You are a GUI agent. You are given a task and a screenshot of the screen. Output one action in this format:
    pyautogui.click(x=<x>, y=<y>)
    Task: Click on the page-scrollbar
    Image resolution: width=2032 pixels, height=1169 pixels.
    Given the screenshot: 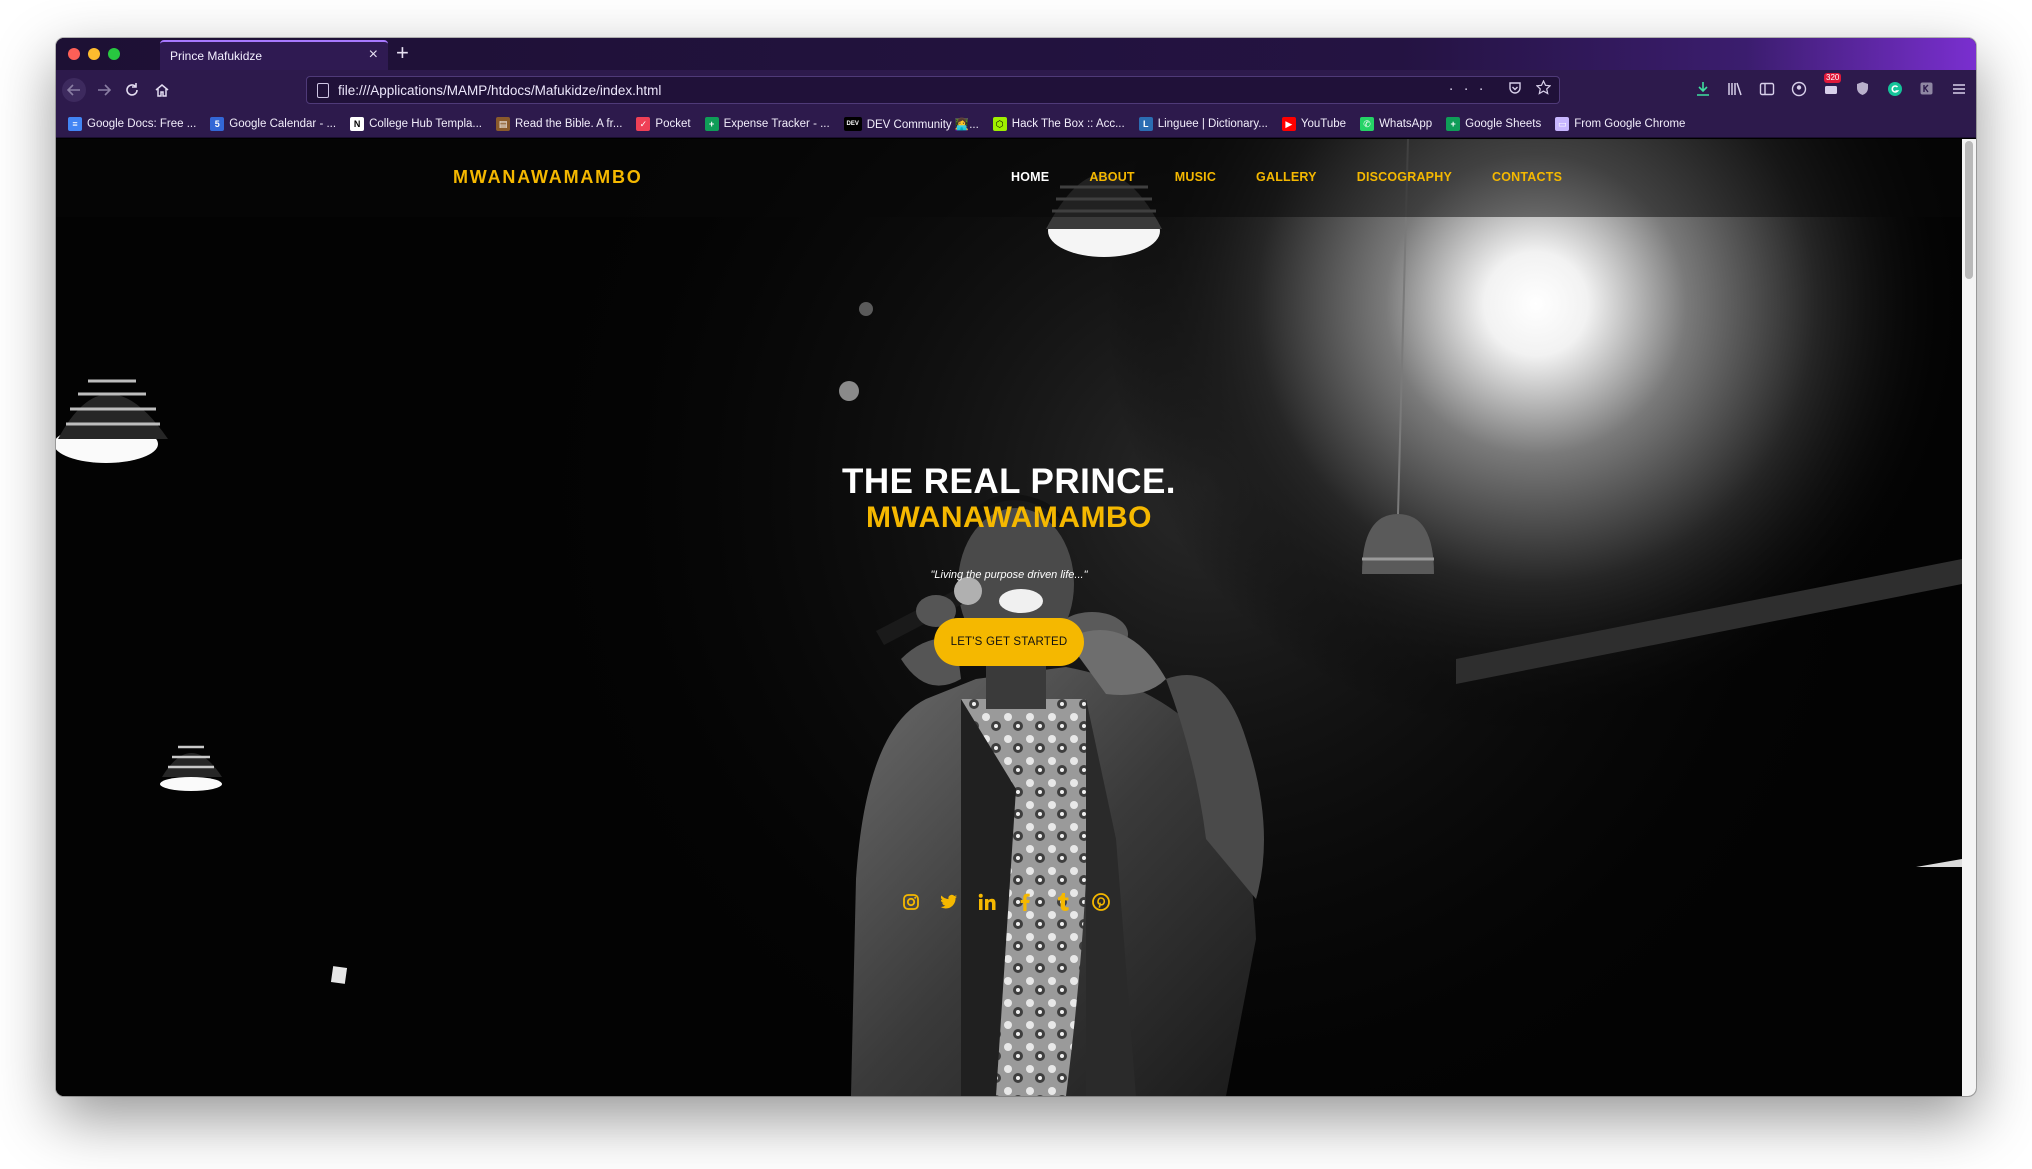 What is the action you would take?
    pyautogui.click(x=1969, y=617)
    